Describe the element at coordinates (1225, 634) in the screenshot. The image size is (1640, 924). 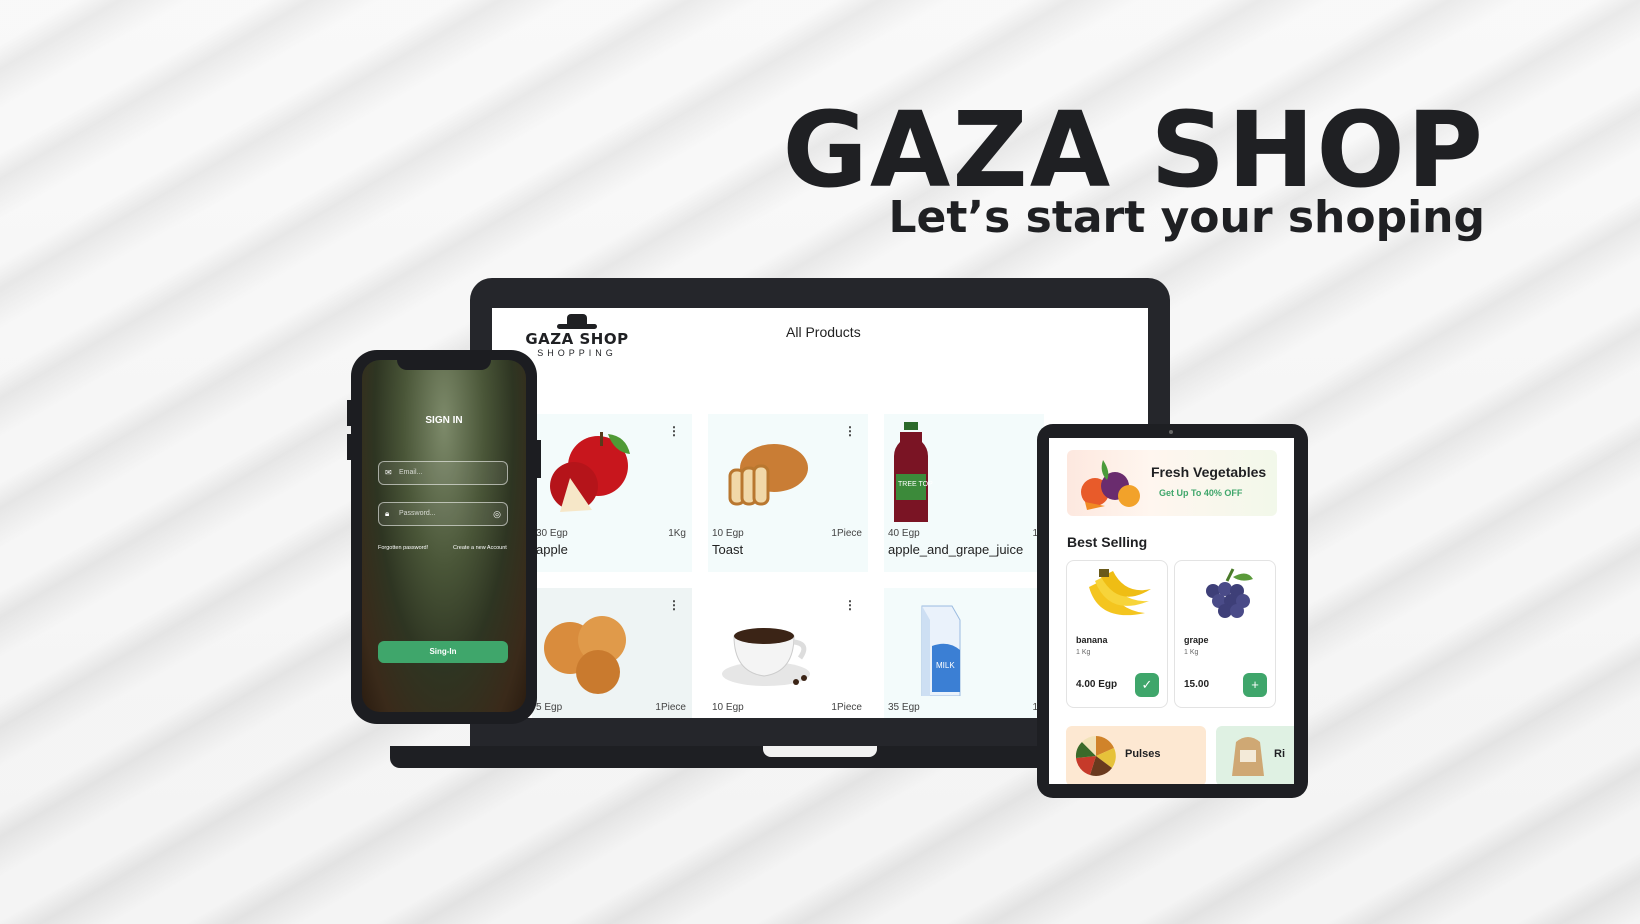
I see `best-selling-card: grape 1 Kg 15.00 +` at that location.